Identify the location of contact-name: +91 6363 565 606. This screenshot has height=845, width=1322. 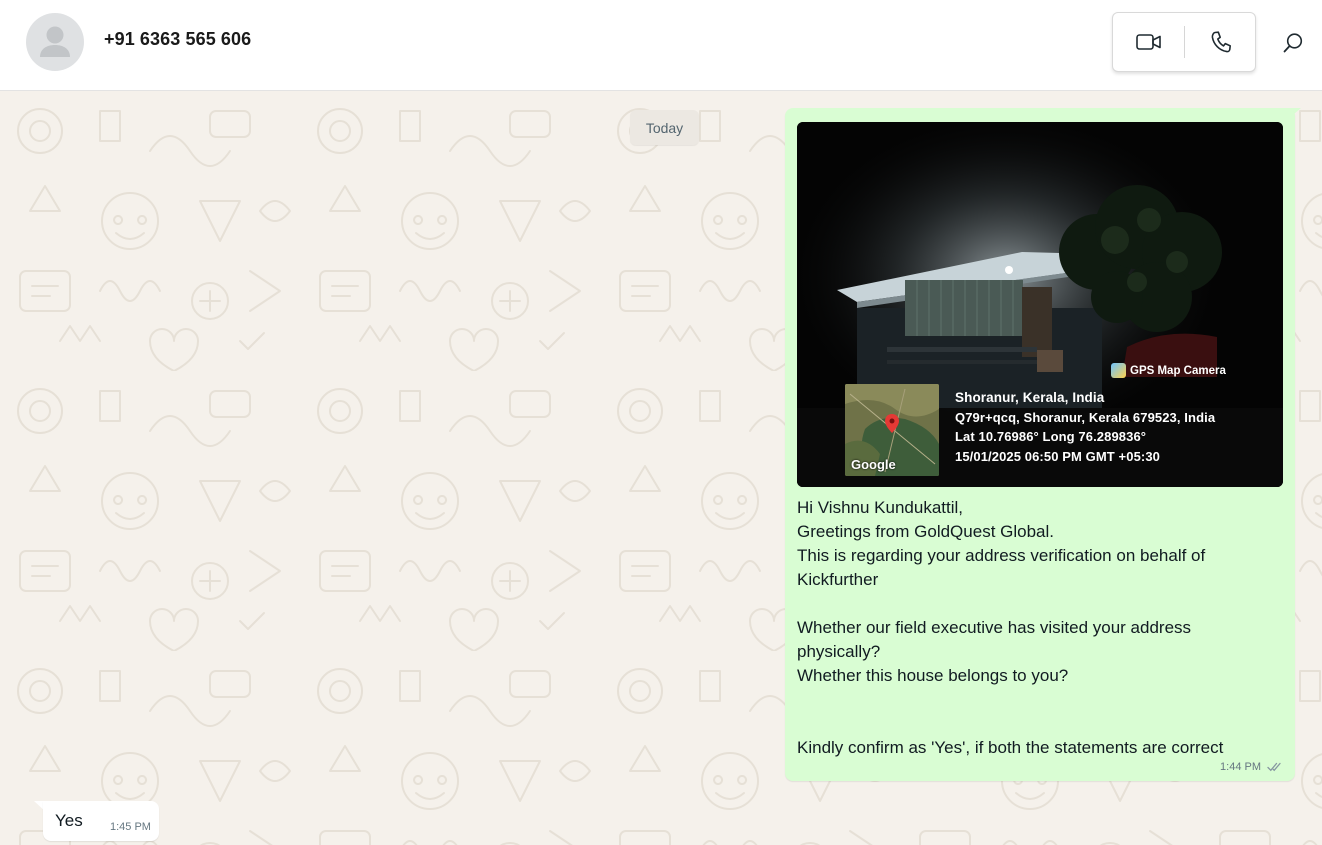
(177, 39).